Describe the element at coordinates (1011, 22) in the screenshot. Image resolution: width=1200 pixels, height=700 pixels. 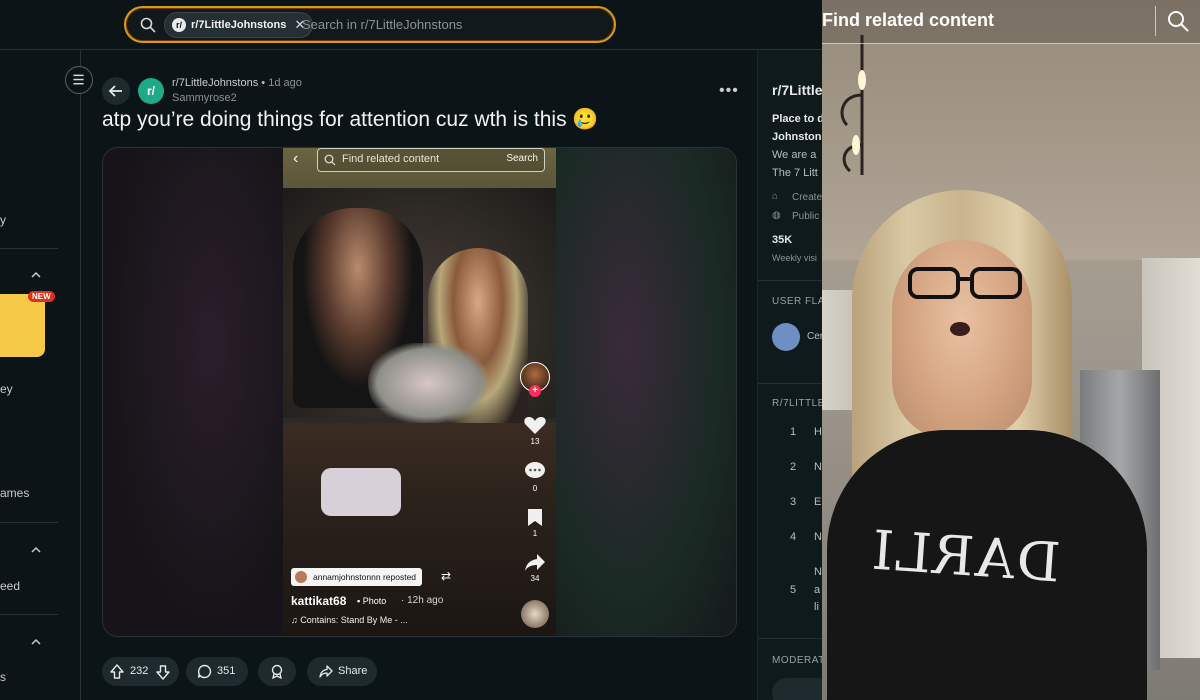
I see `video-search-bar: Find related content` at that location.